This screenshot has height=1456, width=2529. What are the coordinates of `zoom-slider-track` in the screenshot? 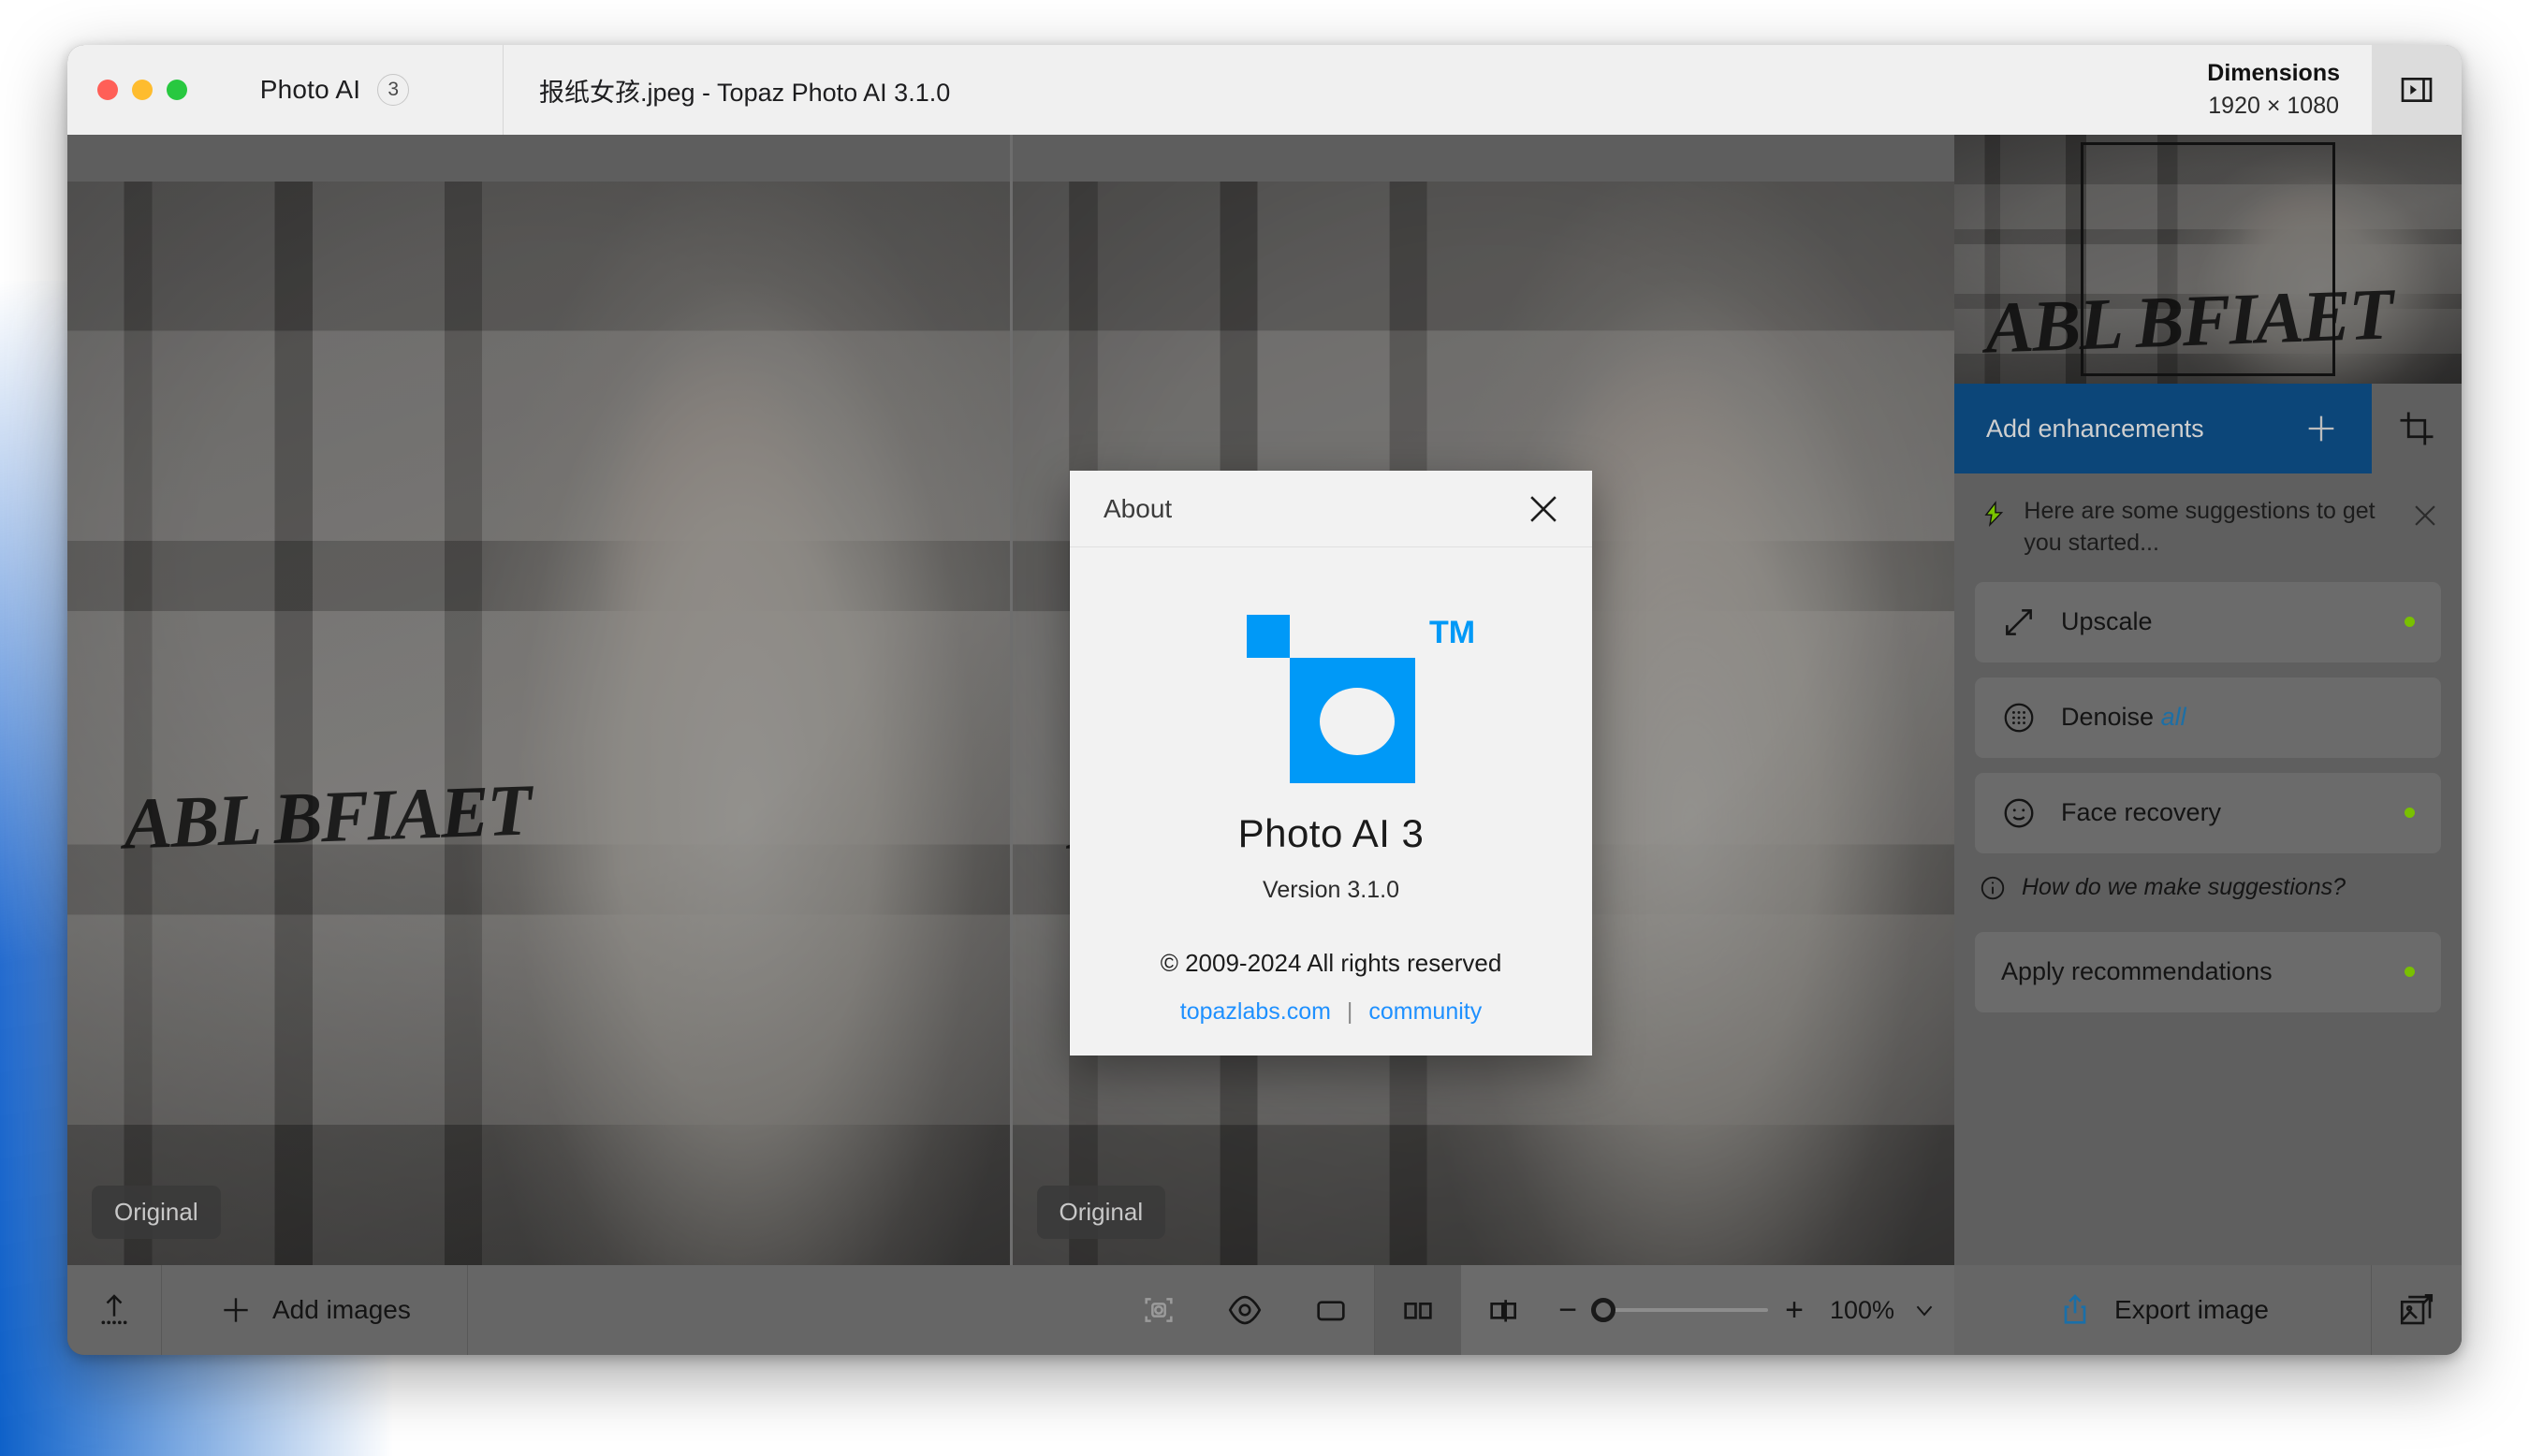 It's located at (1680, 1310).